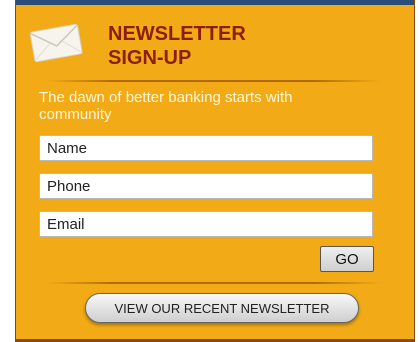 This screenshot has height=342, width=420. What do you see at coordinates (206, 224) in the screenshot?
I see `email-input` at bounding box center [206, 224].